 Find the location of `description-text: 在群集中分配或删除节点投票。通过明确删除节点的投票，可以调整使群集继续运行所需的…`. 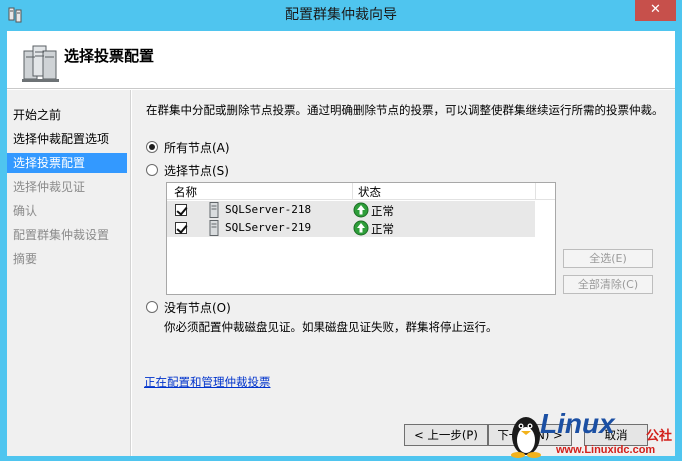

description-text: 在群集中分配或删除节点投票。通过明确删除节点的投票，可以调整使群集继续运行所需的… is located at coordinates (405, 110).